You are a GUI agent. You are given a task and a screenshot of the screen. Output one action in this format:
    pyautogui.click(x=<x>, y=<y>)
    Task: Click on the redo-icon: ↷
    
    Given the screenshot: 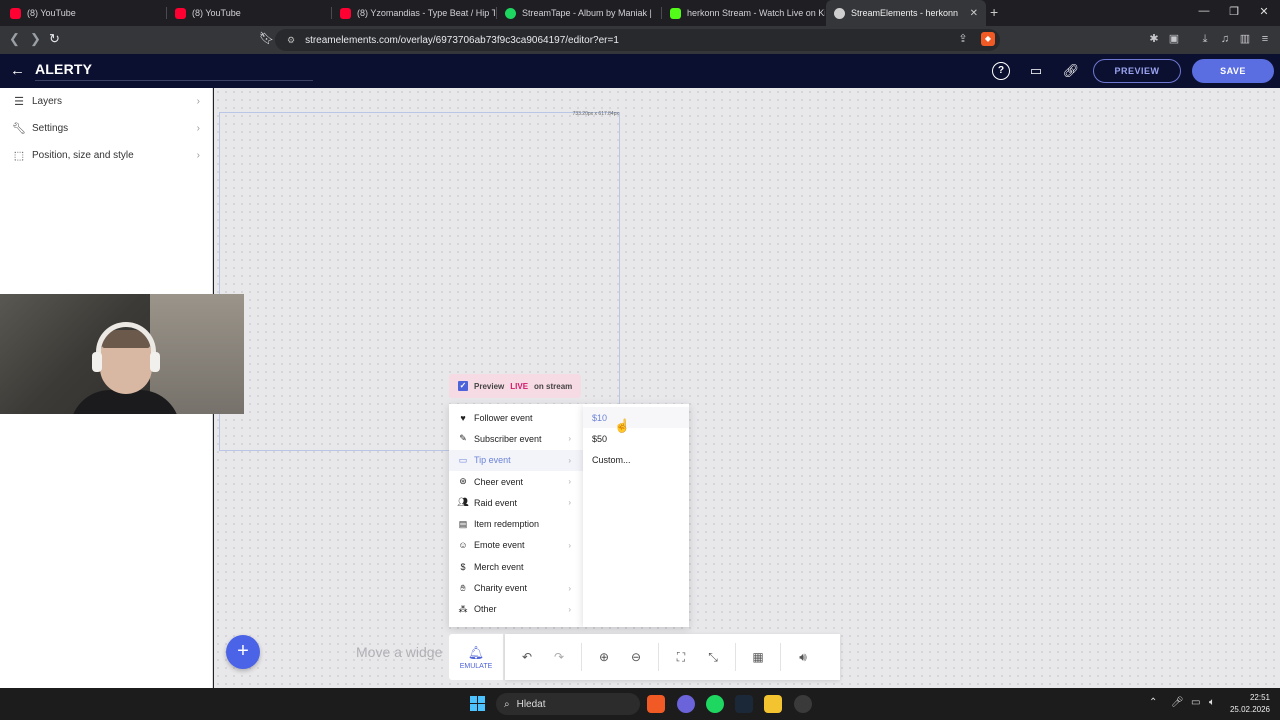 What is the action you would take?
    pyautogui.click(x=559, y=657)
    